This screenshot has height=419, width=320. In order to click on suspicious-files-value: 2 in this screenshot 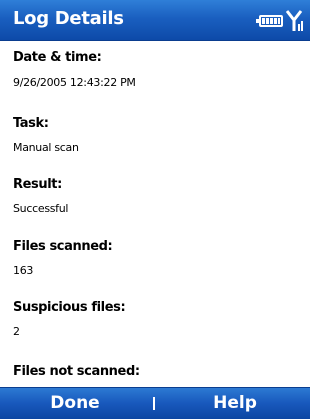, I will do `click(16, 331)`.